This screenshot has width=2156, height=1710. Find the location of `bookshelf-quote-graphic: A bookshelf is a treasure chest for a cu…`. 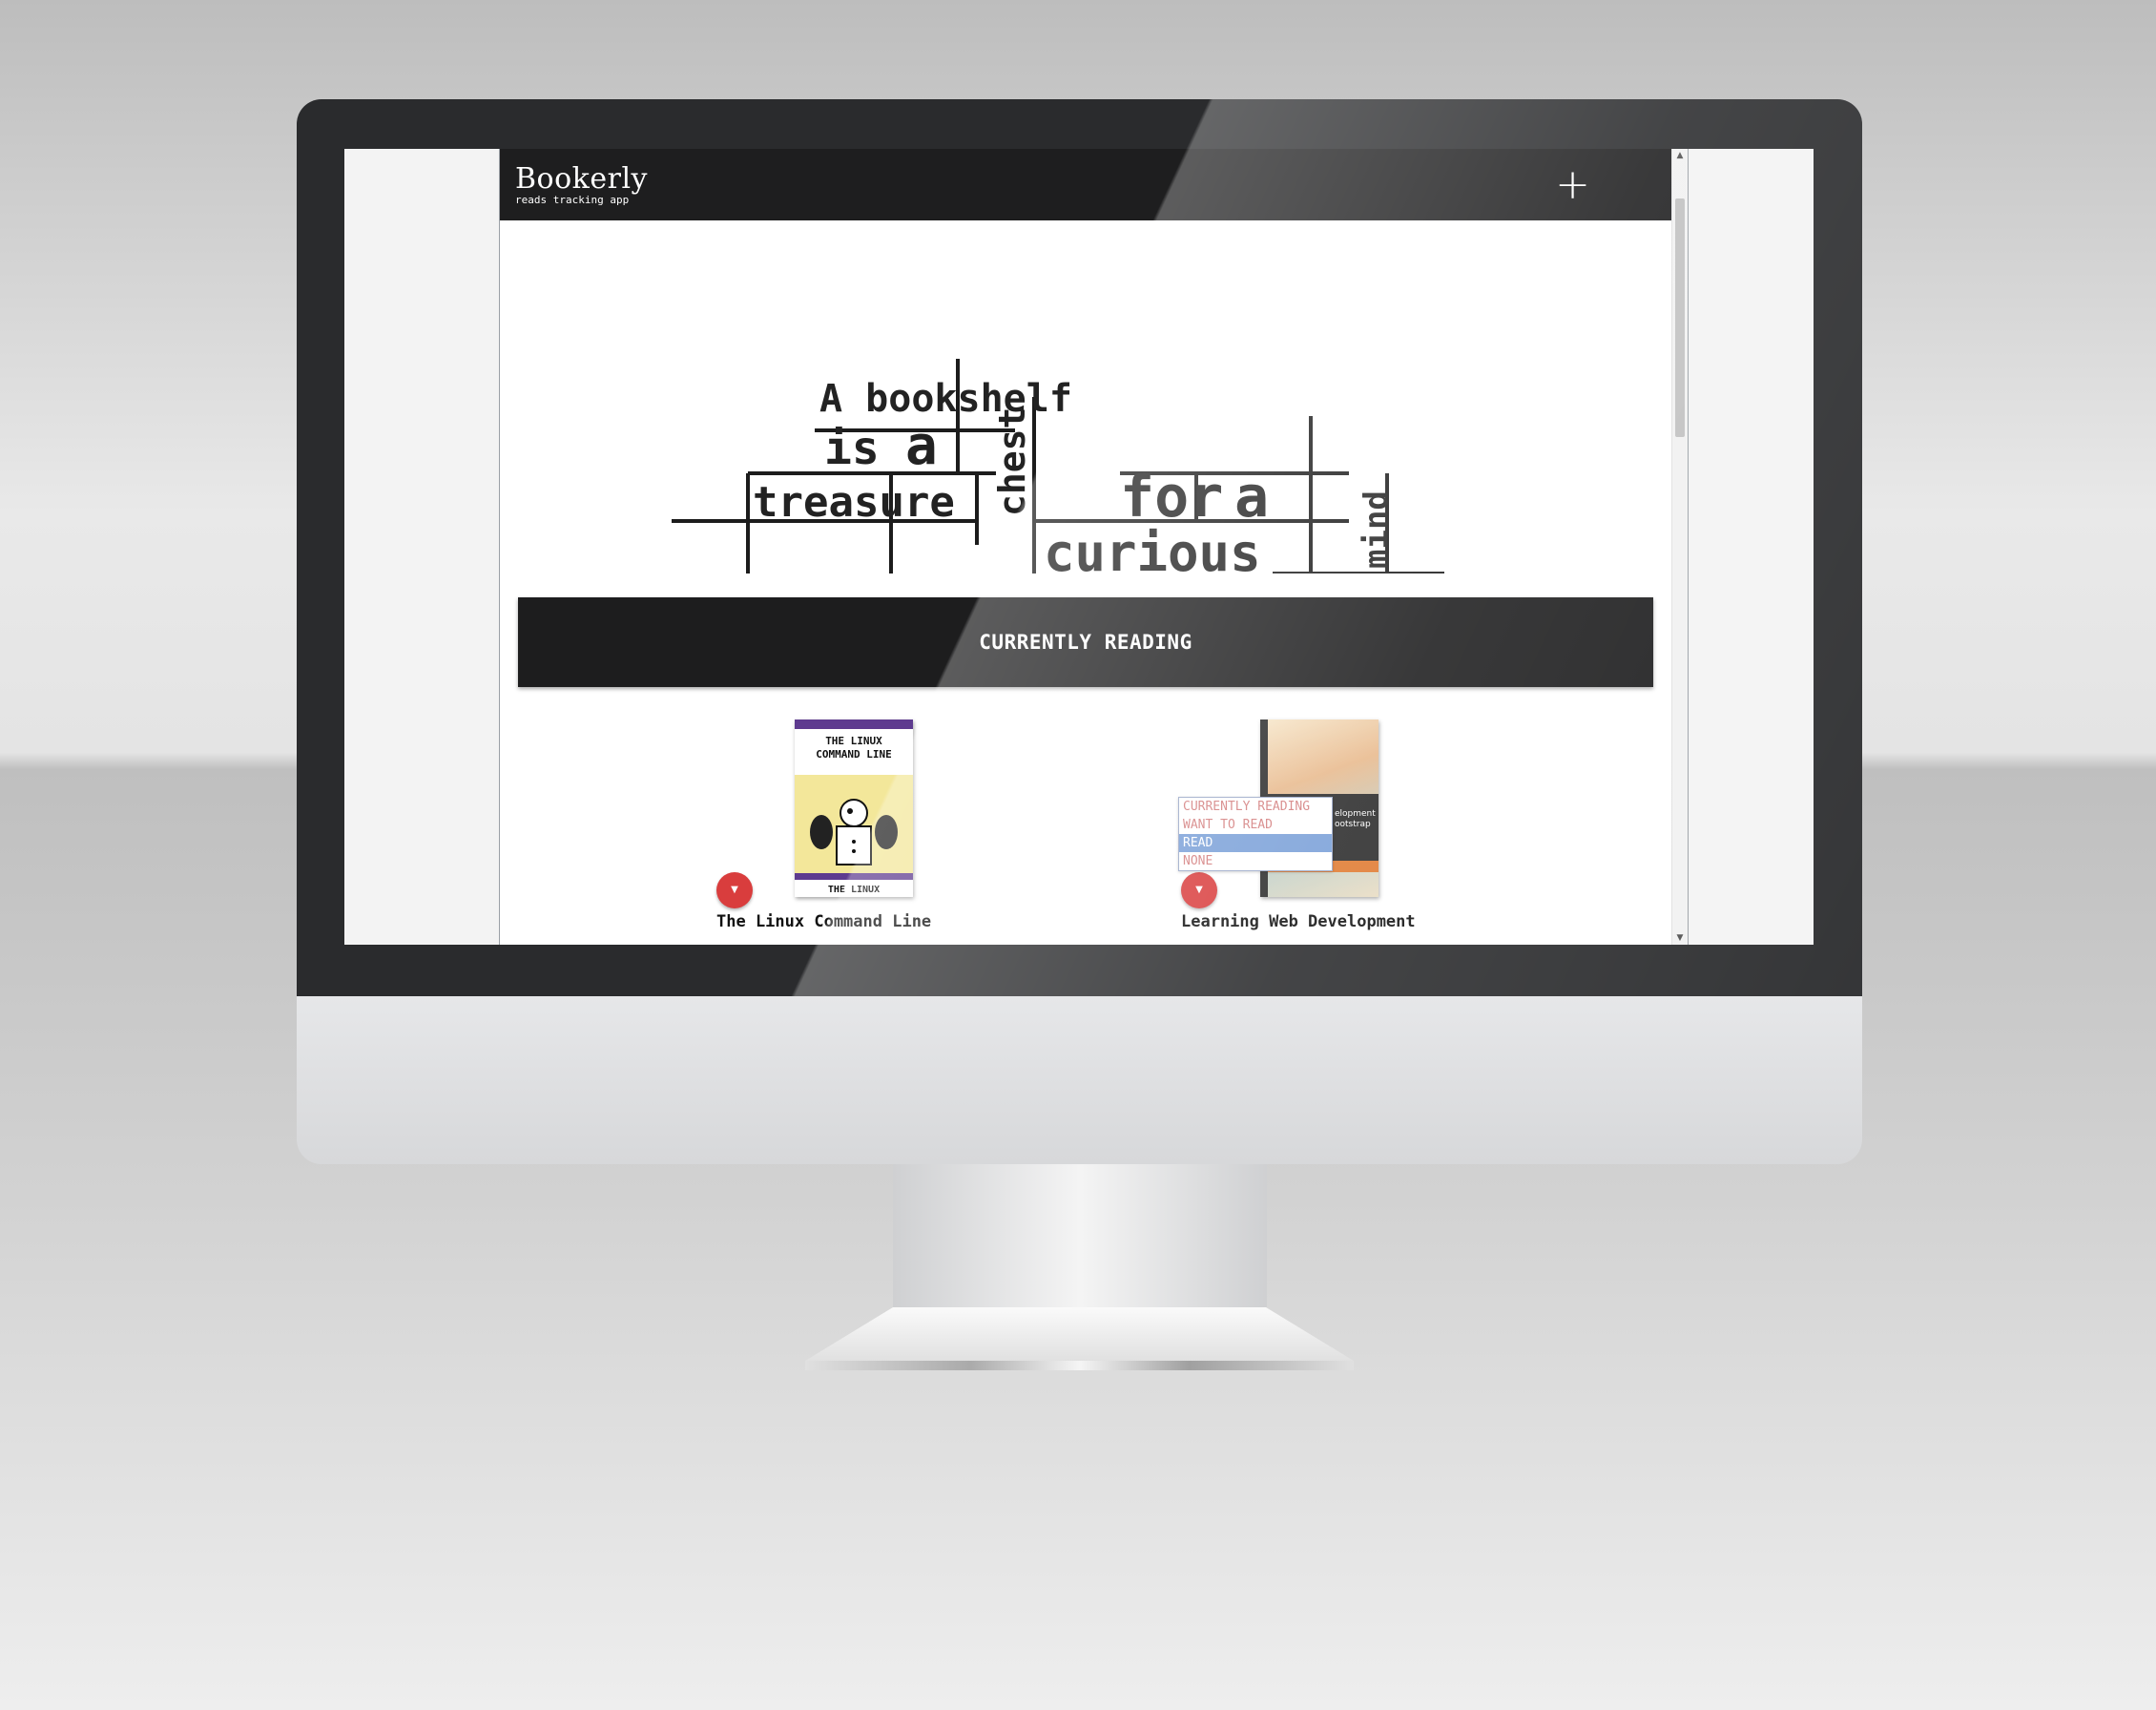

bookshelf-quote-graphic: A bookshelf is a treasure chest for a cu… is located at coordinates (1058, 471).